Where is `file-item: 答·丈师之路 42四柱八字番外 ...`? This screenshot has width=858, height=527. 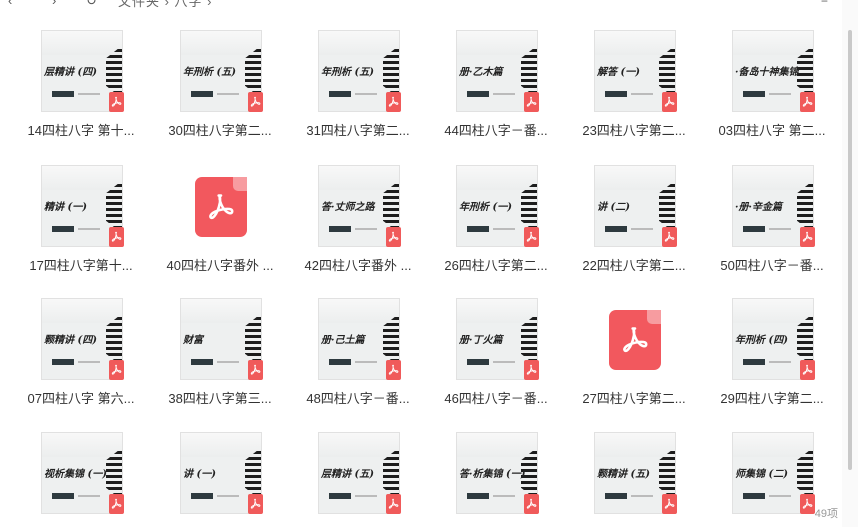 file-item: 答·丈师之路 42四柱八字番外 ... is located at coordinates (358, 225).